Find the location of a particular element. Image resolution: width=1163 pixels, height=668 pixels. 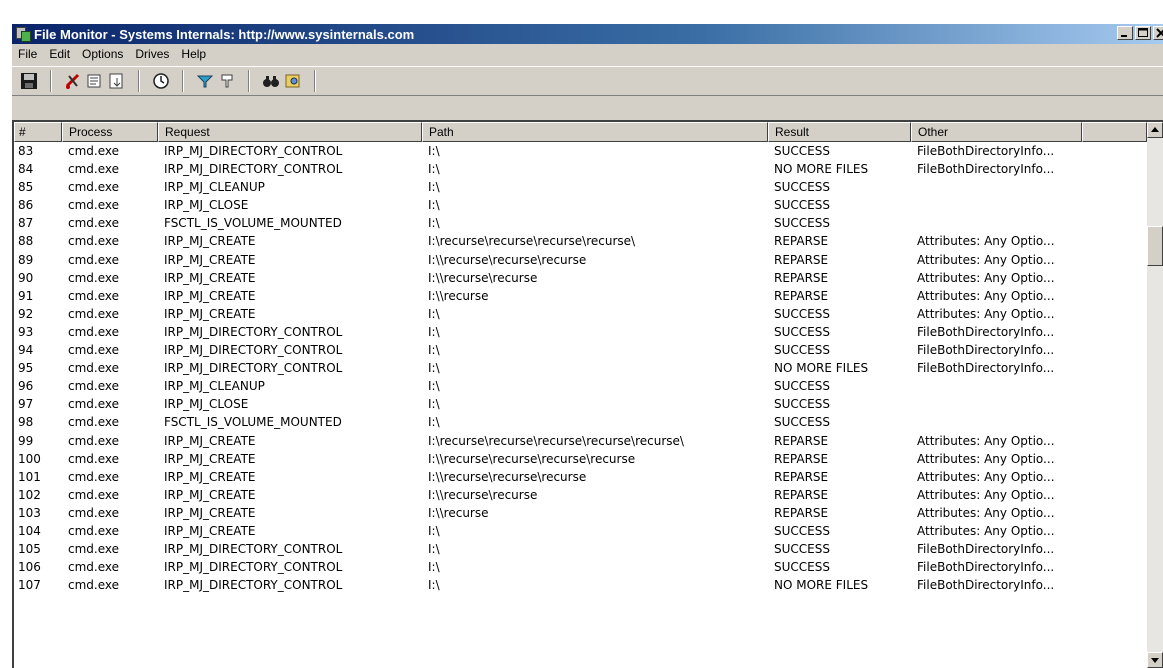

maximize-button is located at coordinates (1143, 33).